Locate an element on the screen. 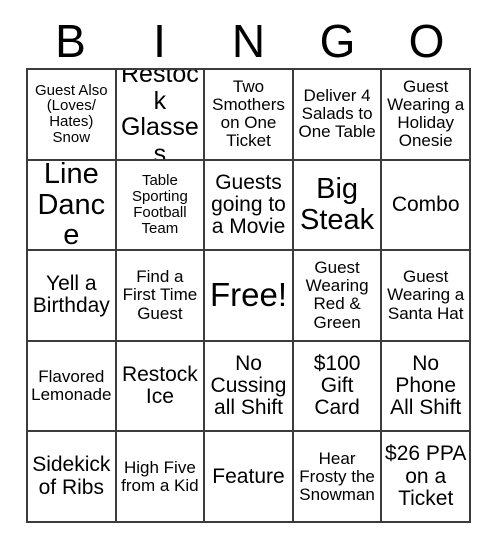  bingo-cell-o2: Combo is located at coordinates (426, 206).